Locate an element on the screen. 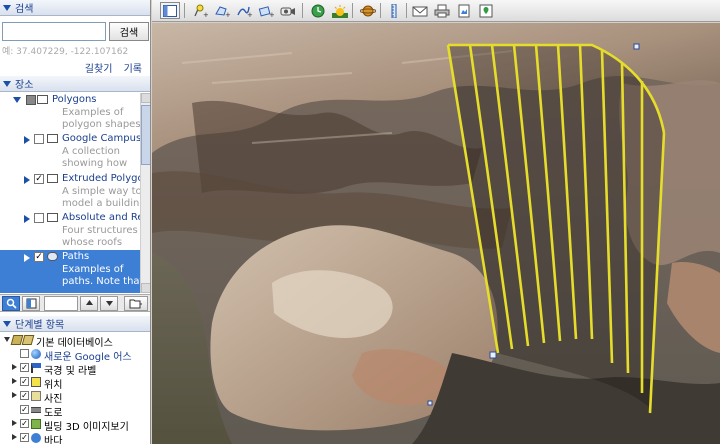 The height and width of the screenshot is (444, 720). panel-icon is located at coordinates (31, 303).